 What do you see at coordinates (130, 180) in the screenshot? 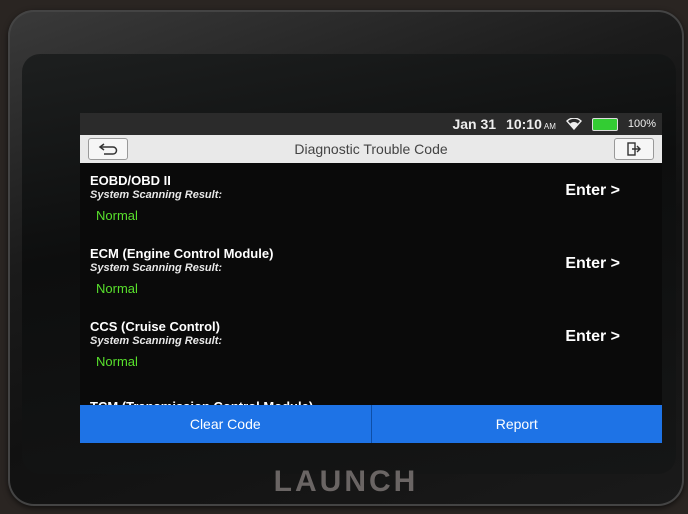
I see `module-name: EOBD/OBD II` at bounding box center [130, 180].